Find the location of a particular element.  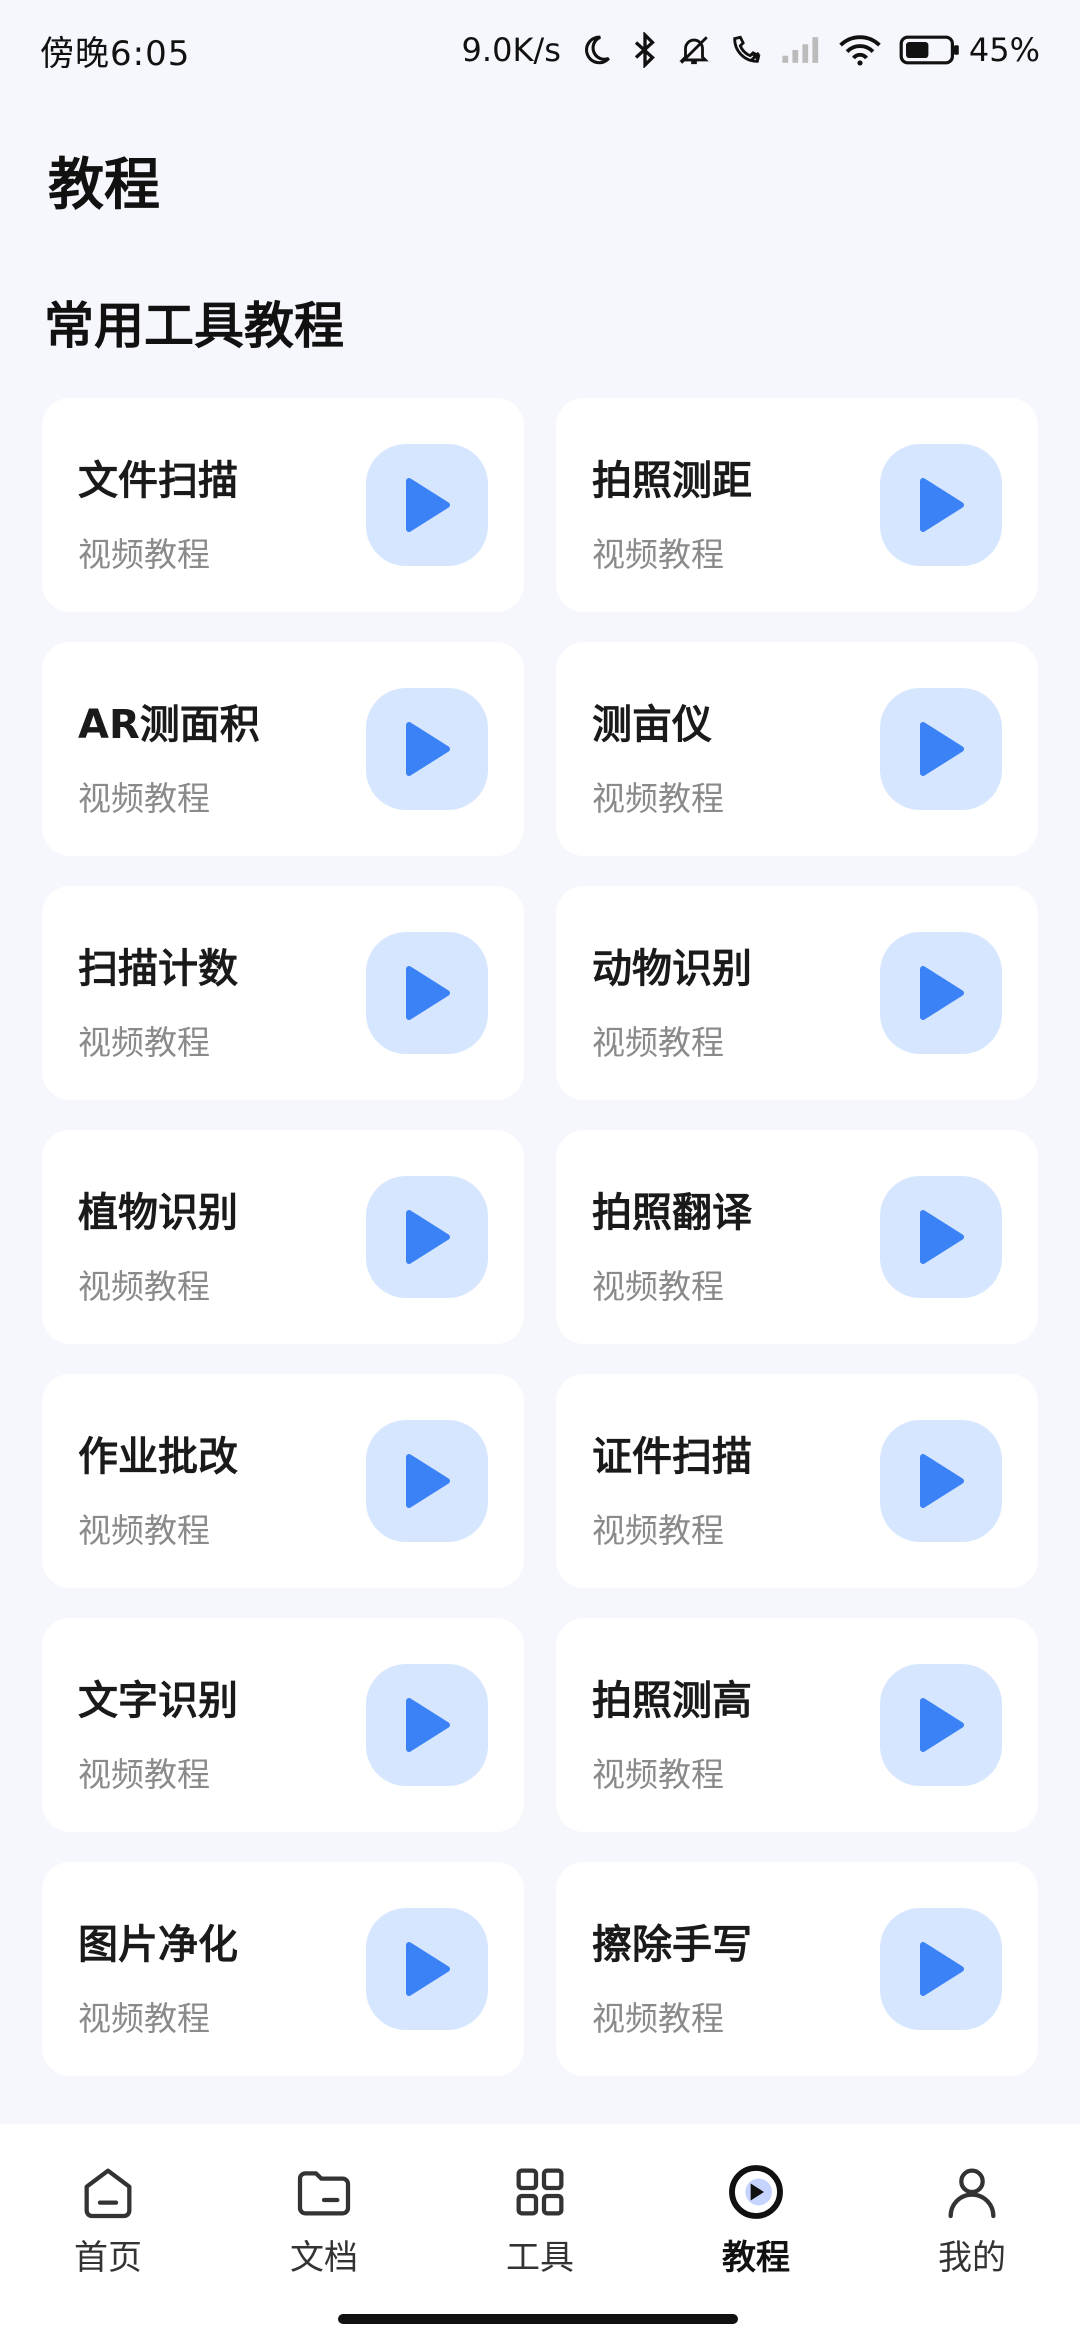

bottom-nav: 首页 文档 工具 教程 我的 is located at coordinates (540, 2232).